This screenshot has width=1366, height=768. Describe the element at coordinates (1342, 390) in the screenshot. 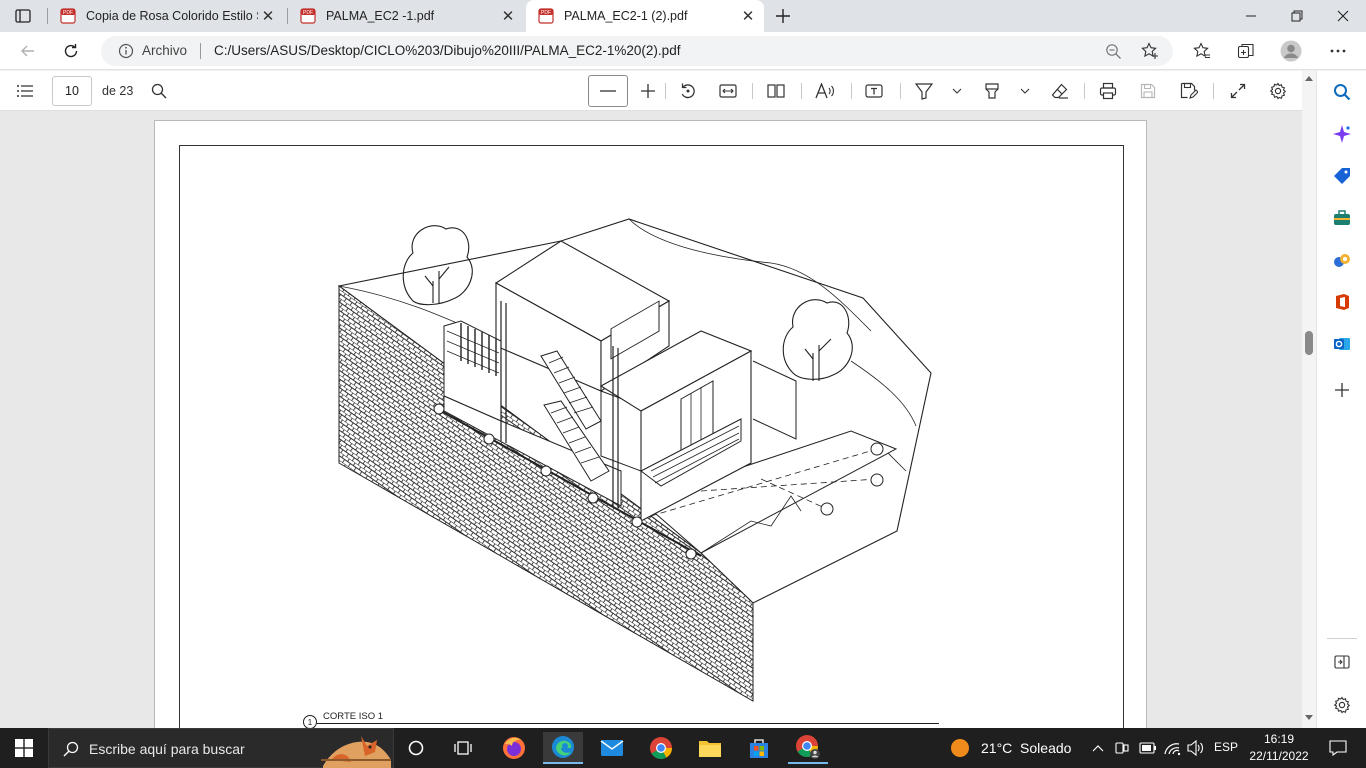

I see `sidebar-add-button` at that location.